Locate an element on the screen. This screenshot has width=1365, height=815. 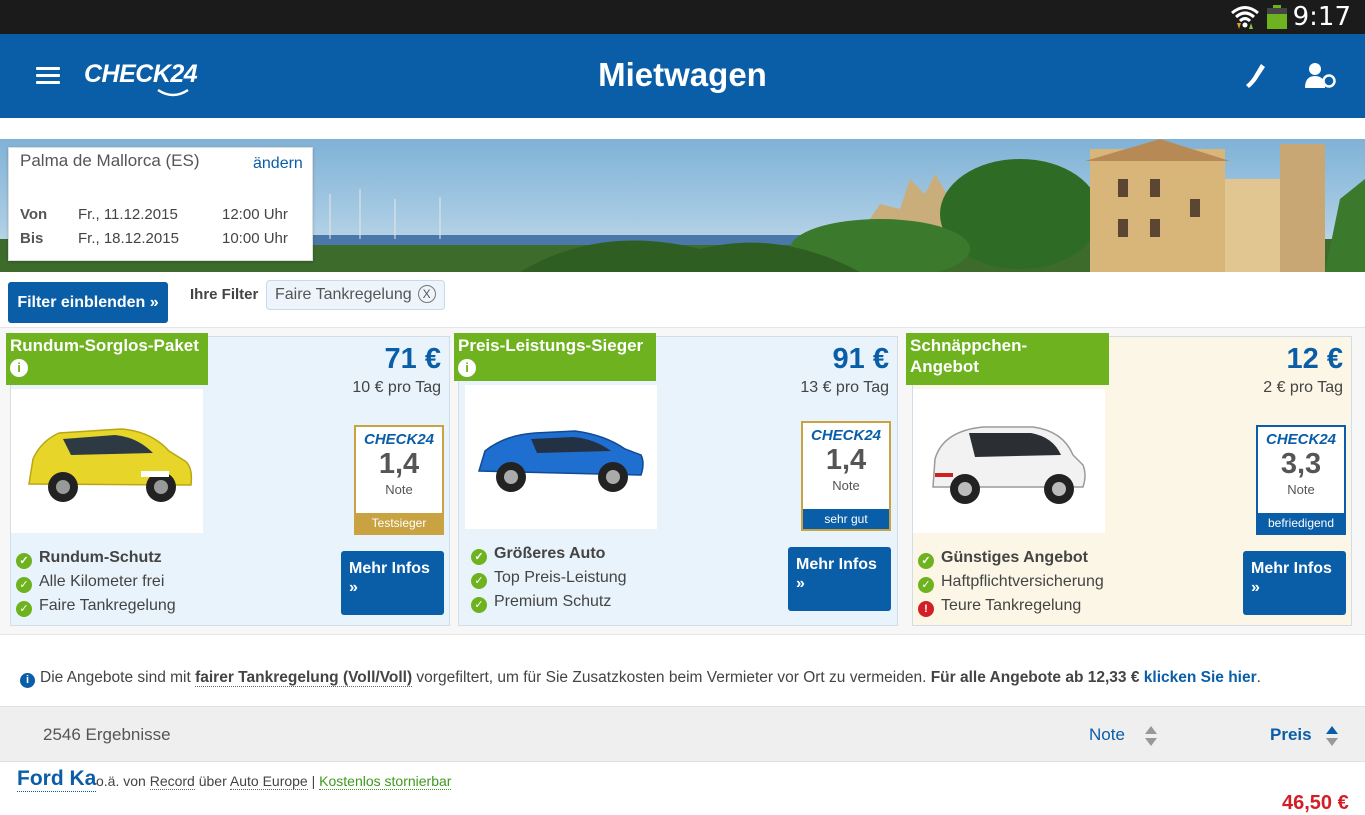
user-login-icon is located at coordinates (1321, 76).